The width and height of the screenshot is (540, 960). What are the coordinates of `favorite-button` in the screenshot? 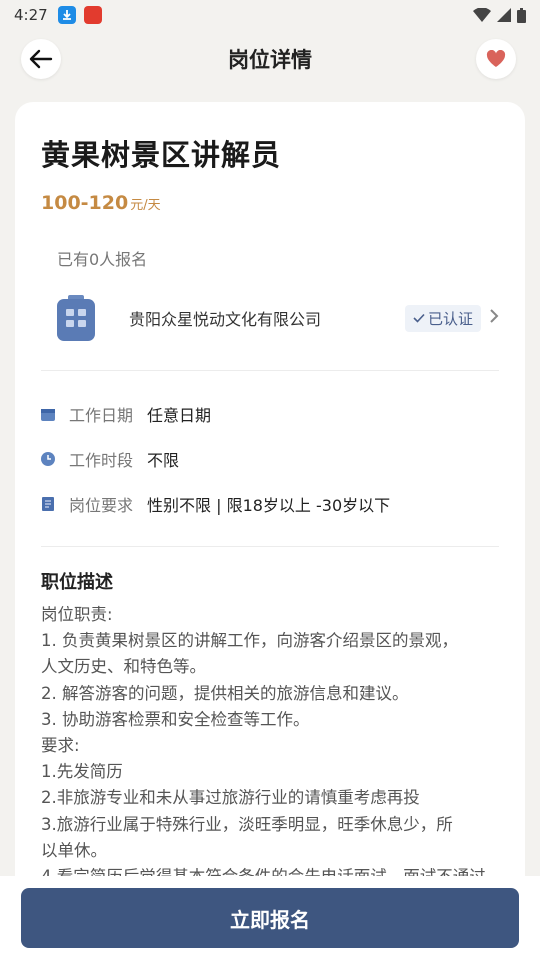 It's located at (496, 59).